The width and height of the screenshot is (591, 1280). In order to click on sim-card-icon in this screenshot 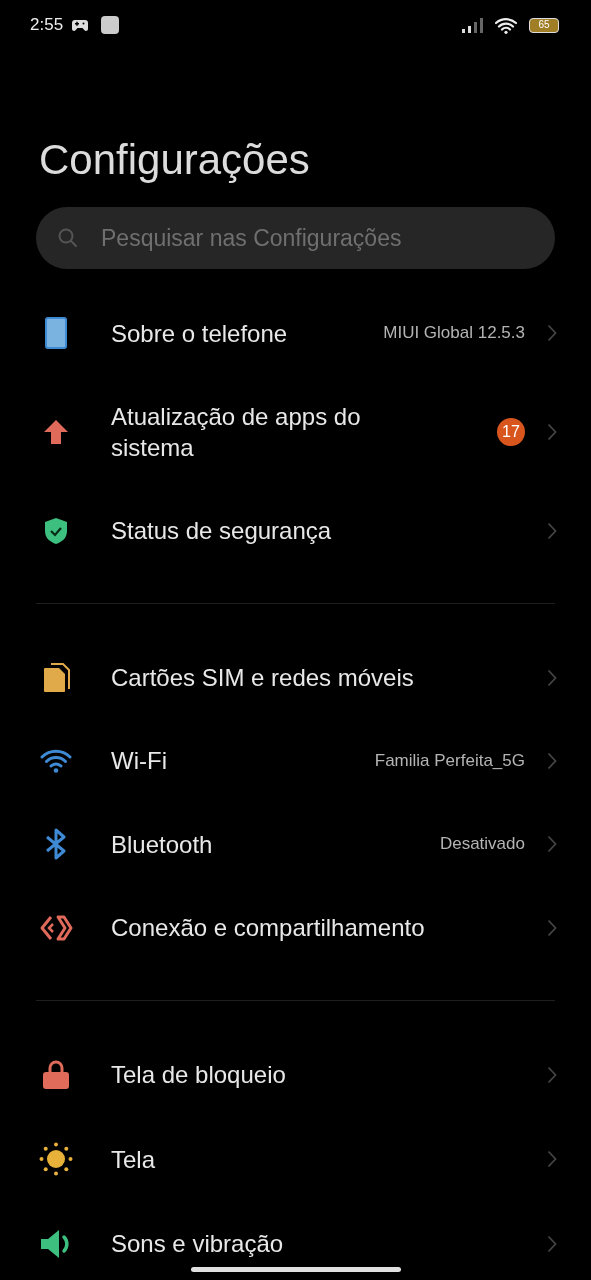, I will do `click(56, 677)`.